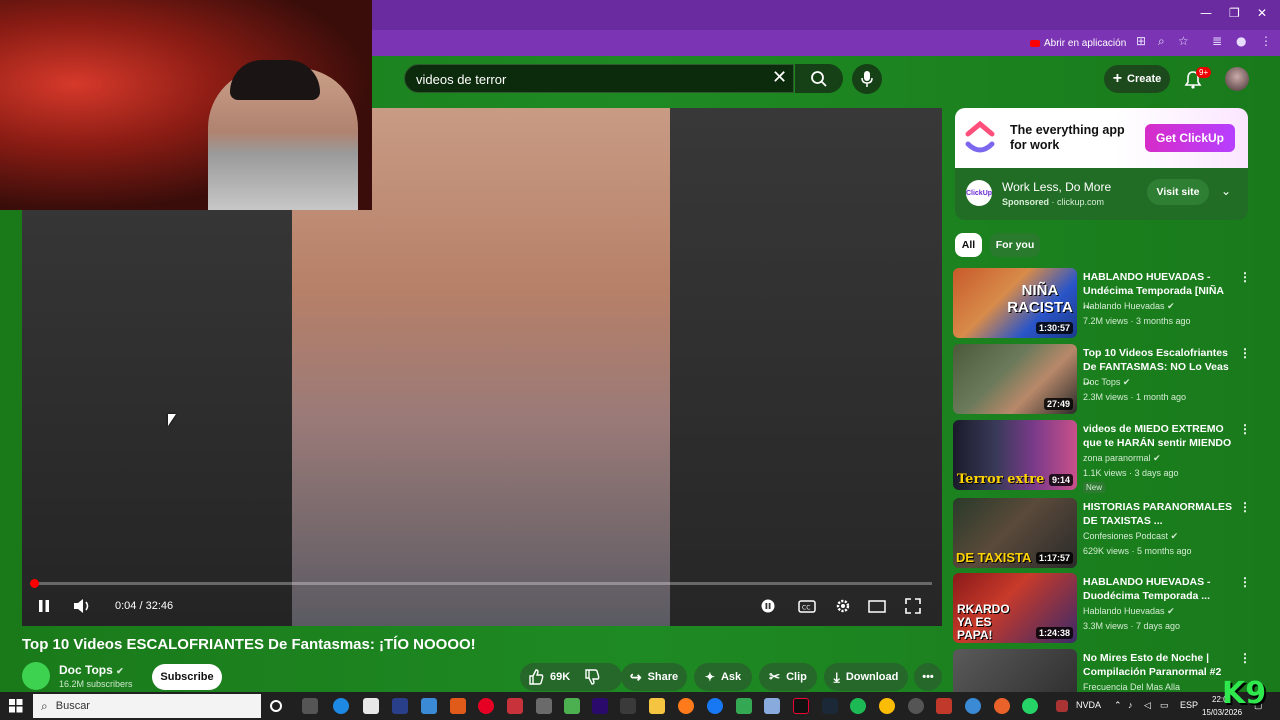  What do you see at coordinates (1183, 41) in the screenshot?
I see `bookmark-star-icon: ☆` at bounding box center [1183, 41].